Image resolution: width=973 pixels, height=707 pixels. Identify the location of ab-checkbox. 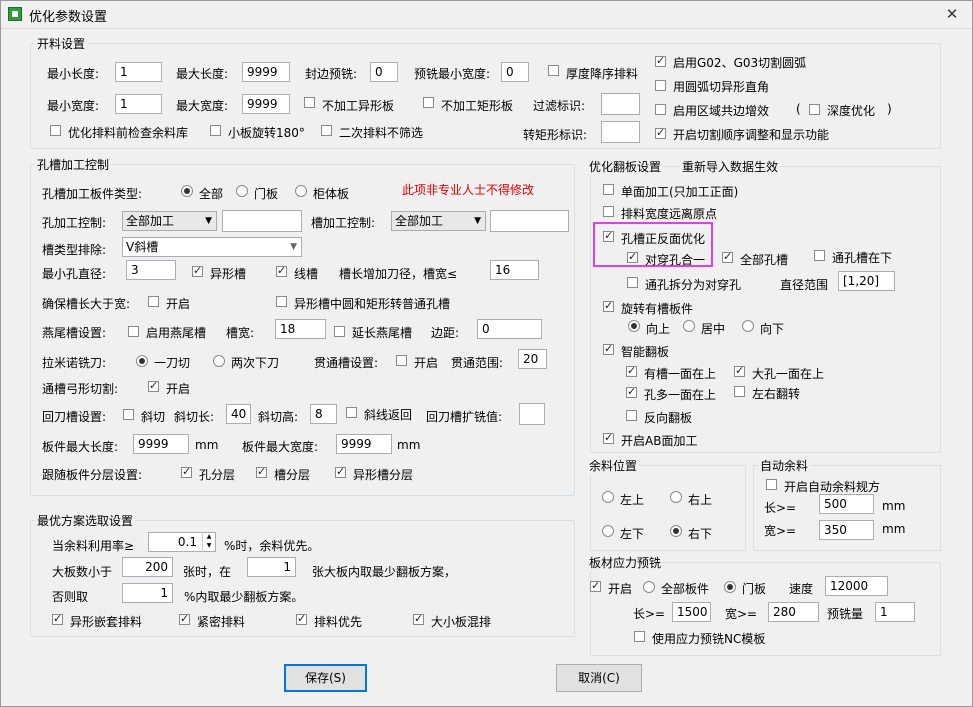
(608, 437).